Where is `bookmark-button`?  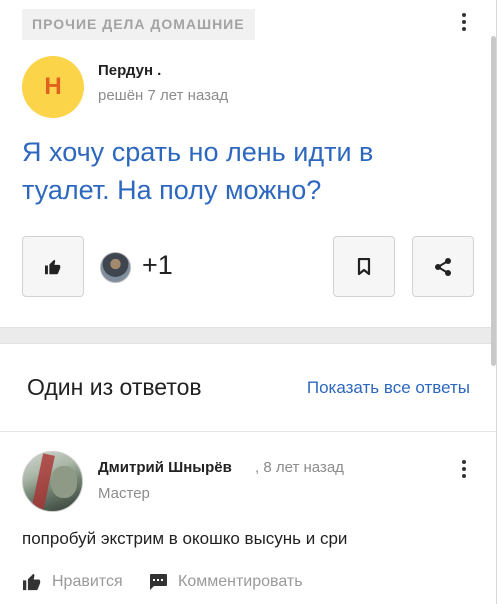
bookmark-button is located at coordinates (364, 266).